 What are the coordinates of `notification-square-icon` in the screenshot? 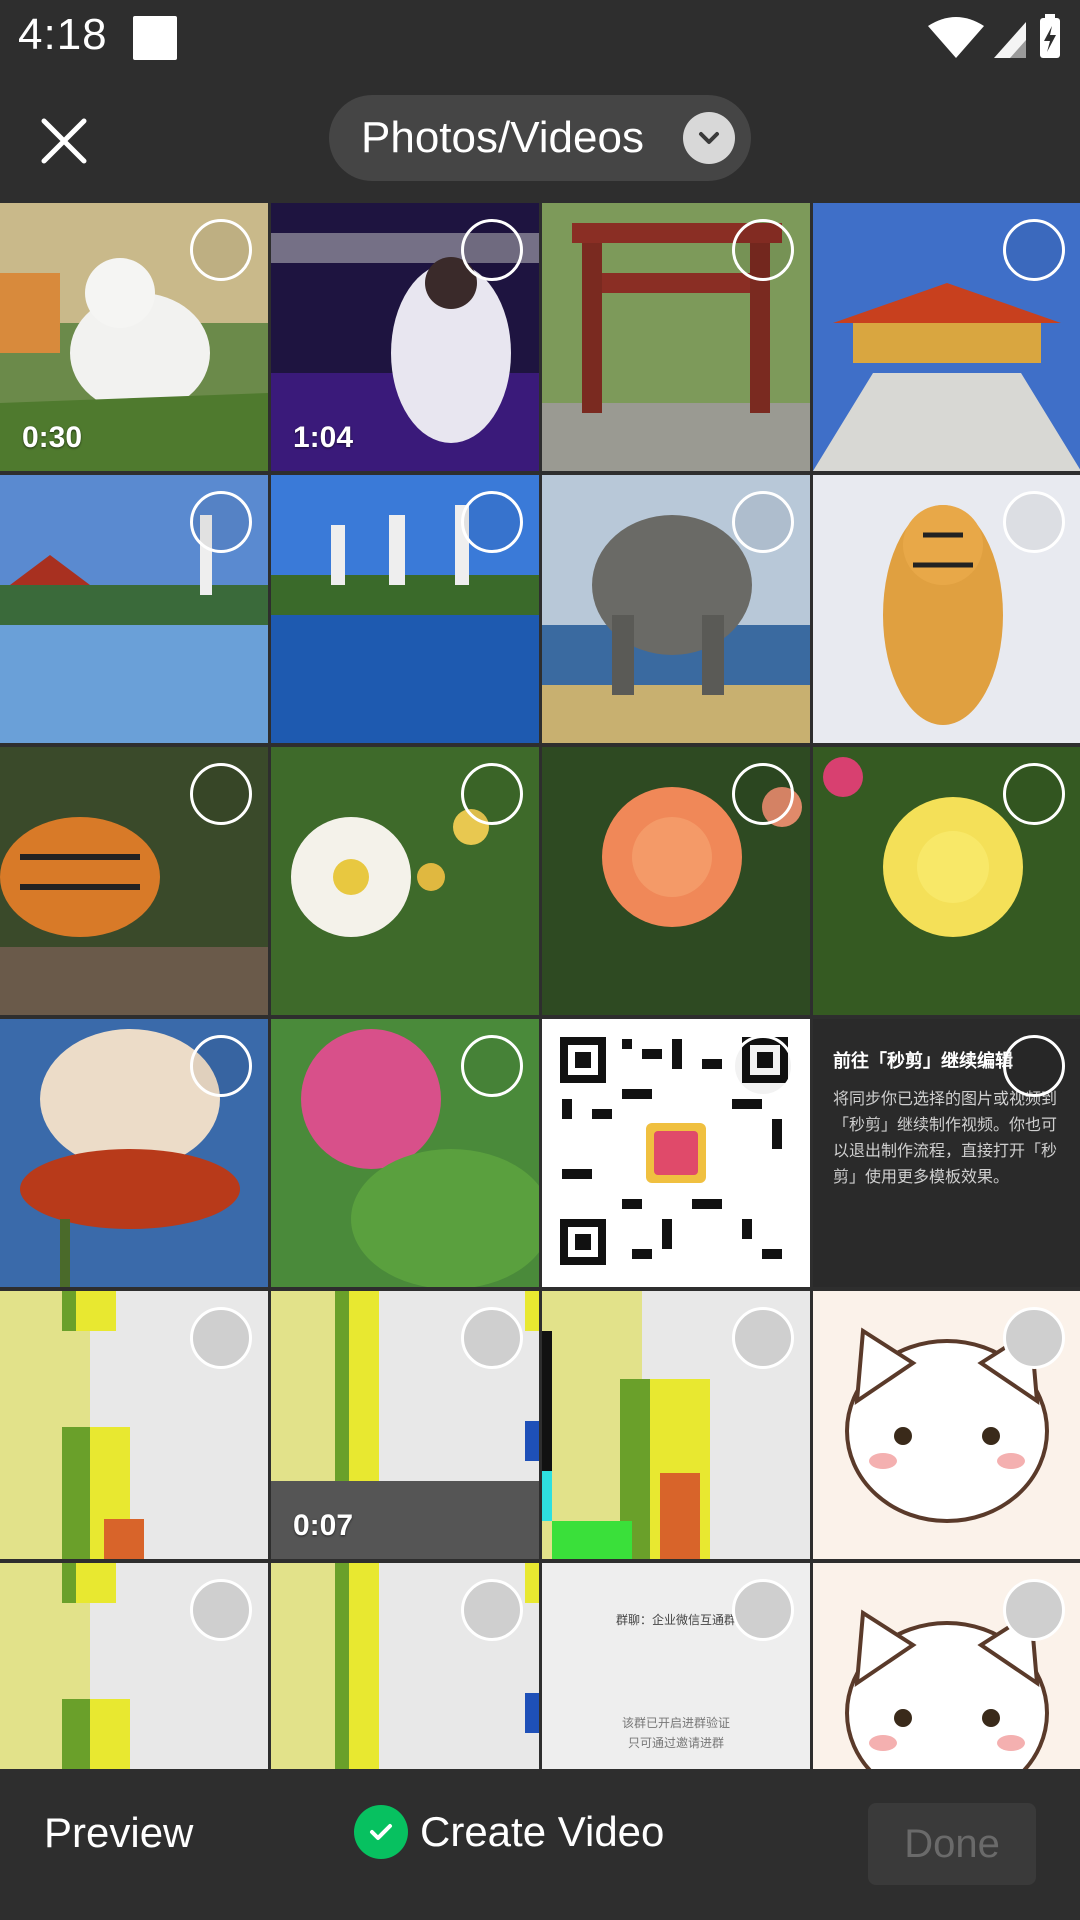 It's located at (155, 38).